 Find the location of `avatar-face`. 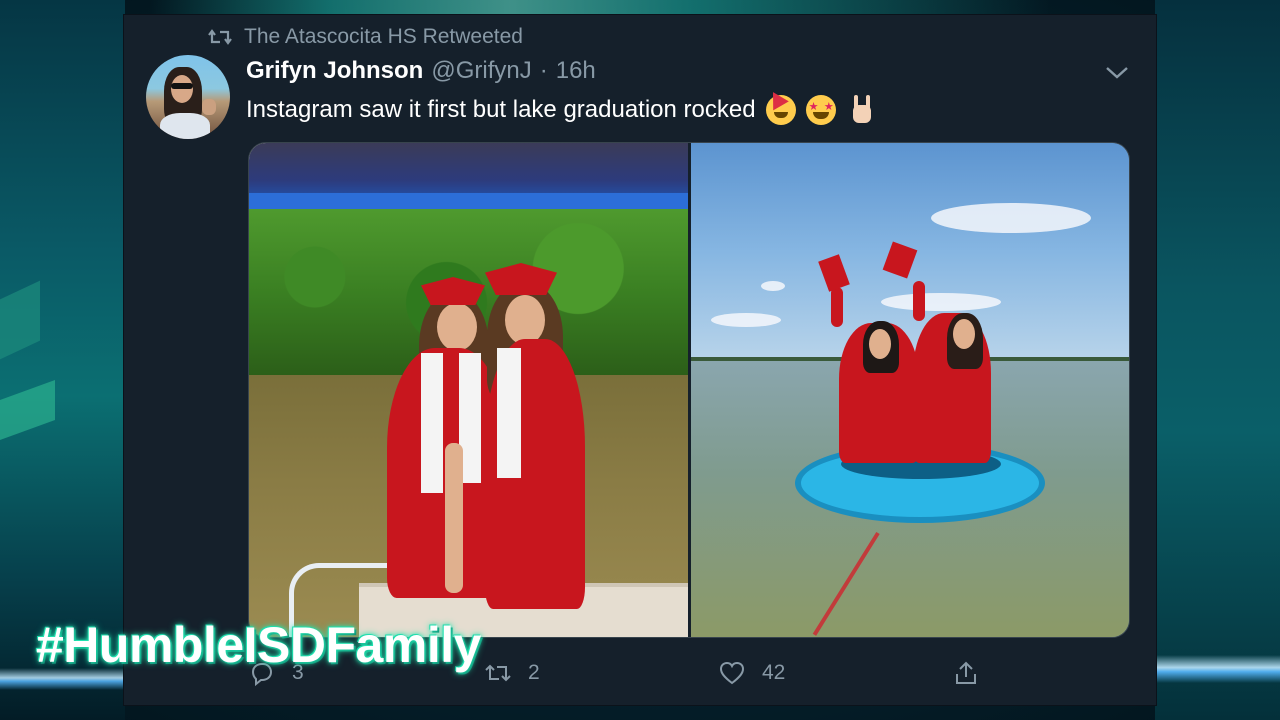

avatar-face is located at coordinates (182, 89).